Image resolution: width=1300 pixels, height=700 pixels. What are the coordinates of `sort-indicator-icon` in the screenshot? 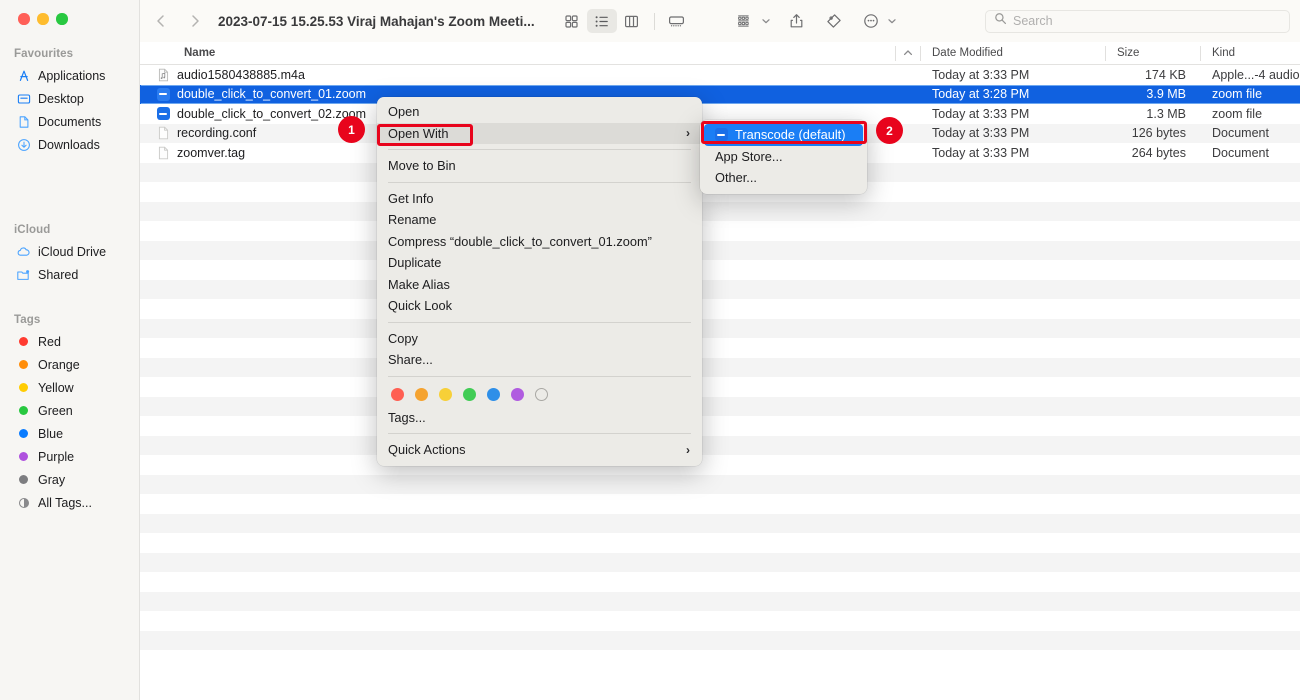 It's located at (907, 53).